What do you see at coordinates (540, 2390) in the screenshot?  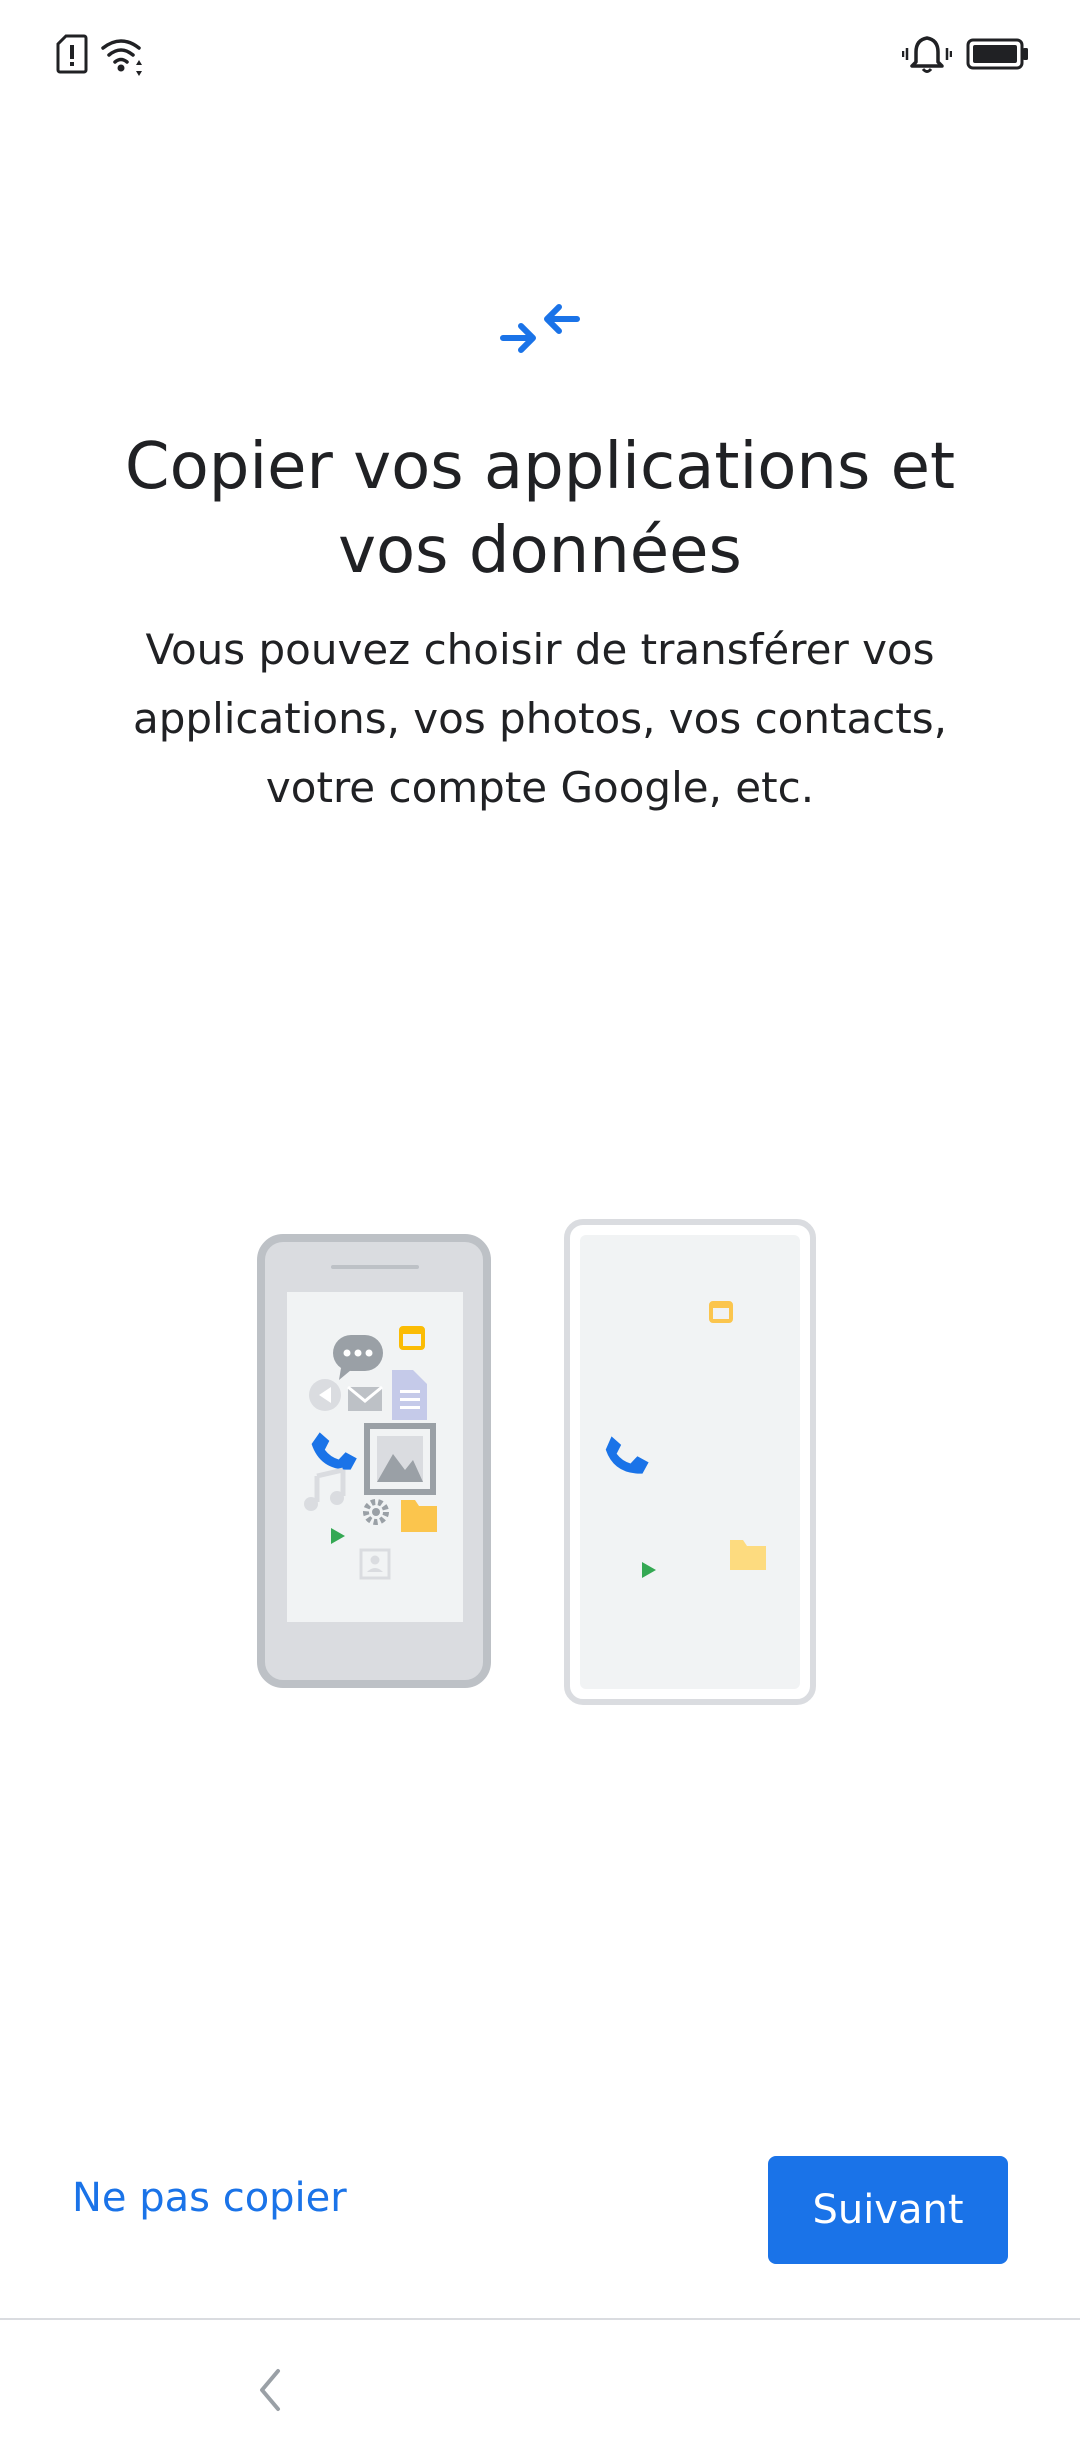 I see `navigation-bar` at bounding box center [540, 2390].